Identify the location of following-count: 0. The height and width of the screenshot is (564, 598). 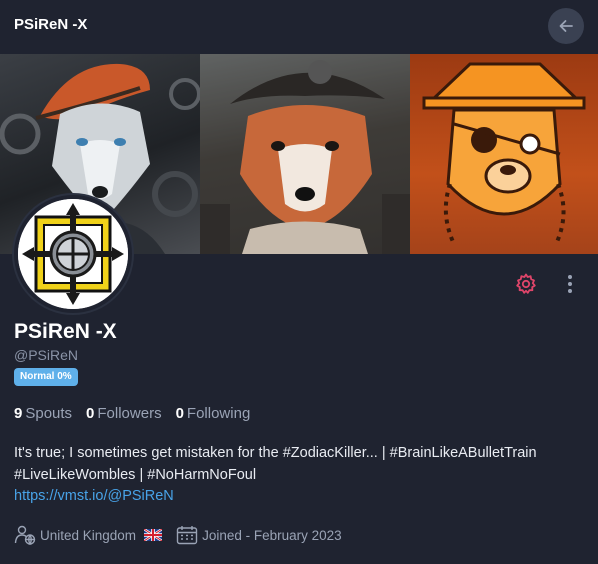
(179, 413).